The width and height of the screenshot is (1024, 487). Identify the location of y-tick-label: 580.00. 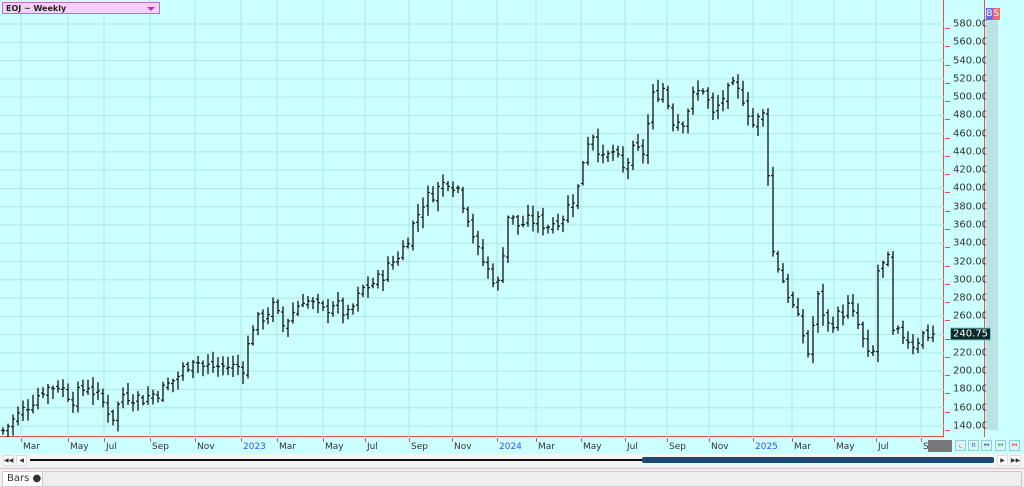
(970, 24).